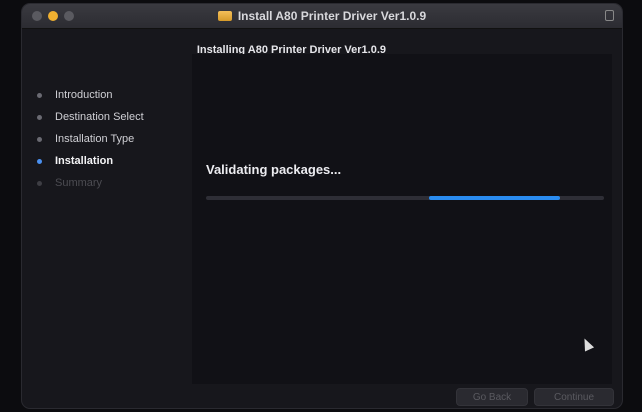  Describe the element at coordinates (99, 117) in the screenshot. I see `sidebar-item-label: Destination Select` at that location.